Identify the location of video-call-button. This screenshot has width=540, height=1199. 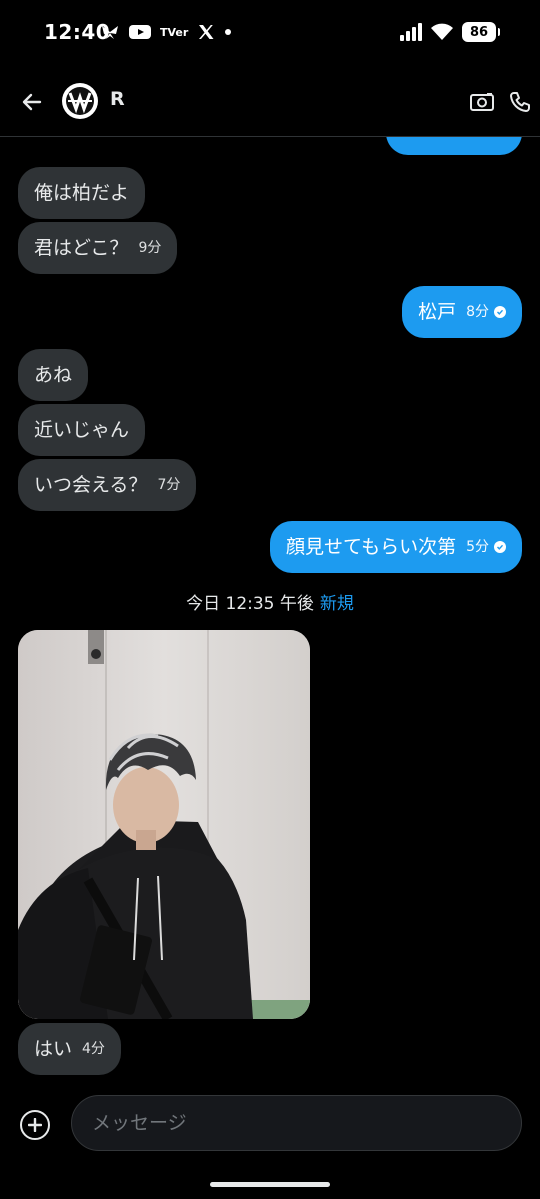
(482, 102).